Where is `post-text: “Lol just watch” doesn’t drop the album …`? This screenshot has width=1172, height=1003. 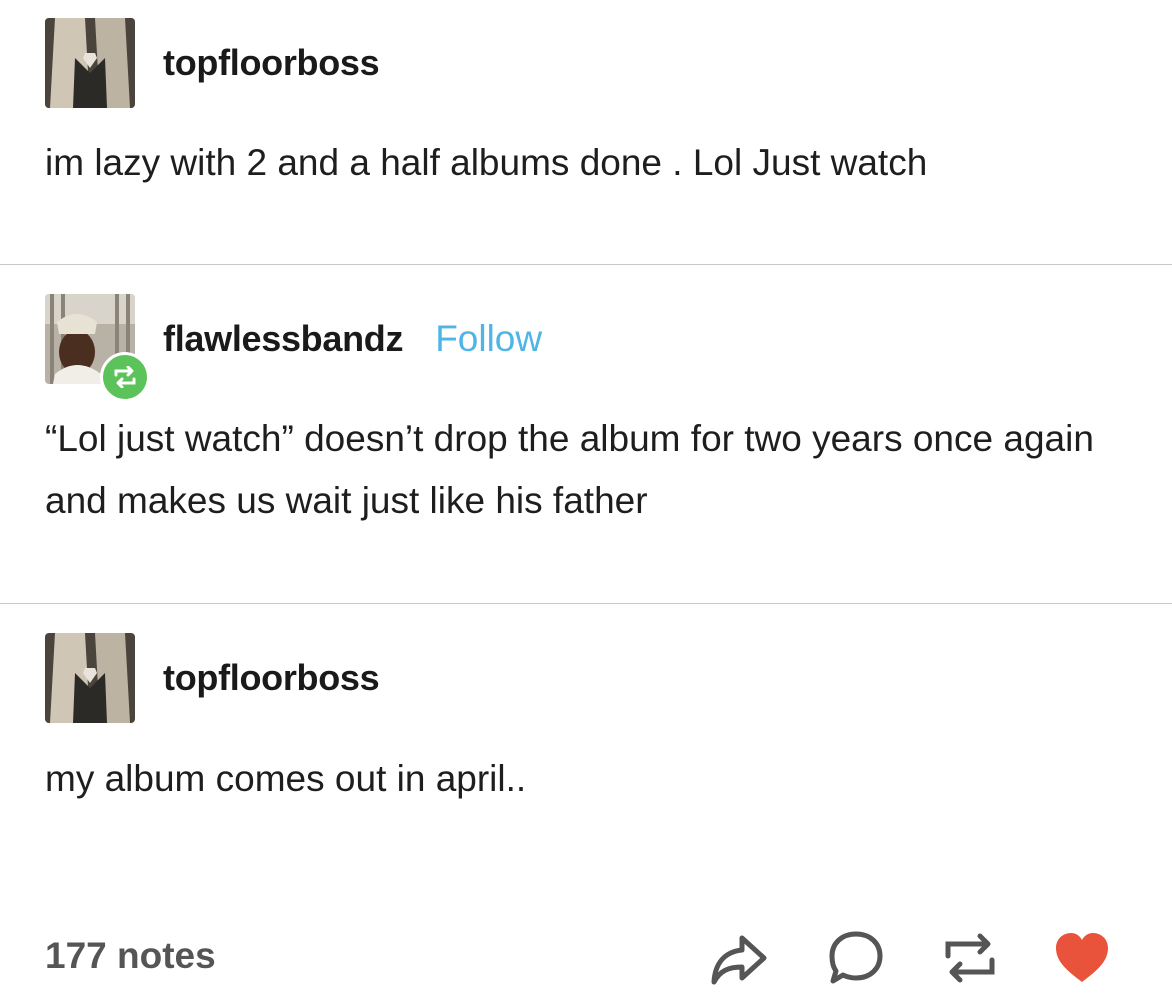 post-text: “Lol just watch” doesn’t drop the album … is located at coordinates (569, 469).